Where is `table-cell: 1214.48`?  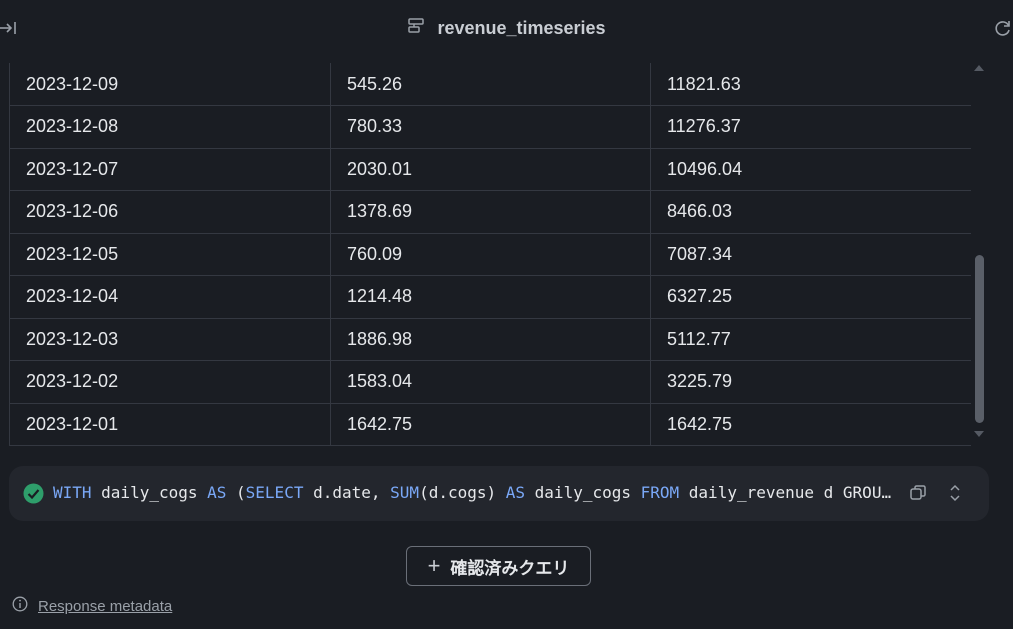 table-cell: 1214.48 is located at coordinates (490, 297).